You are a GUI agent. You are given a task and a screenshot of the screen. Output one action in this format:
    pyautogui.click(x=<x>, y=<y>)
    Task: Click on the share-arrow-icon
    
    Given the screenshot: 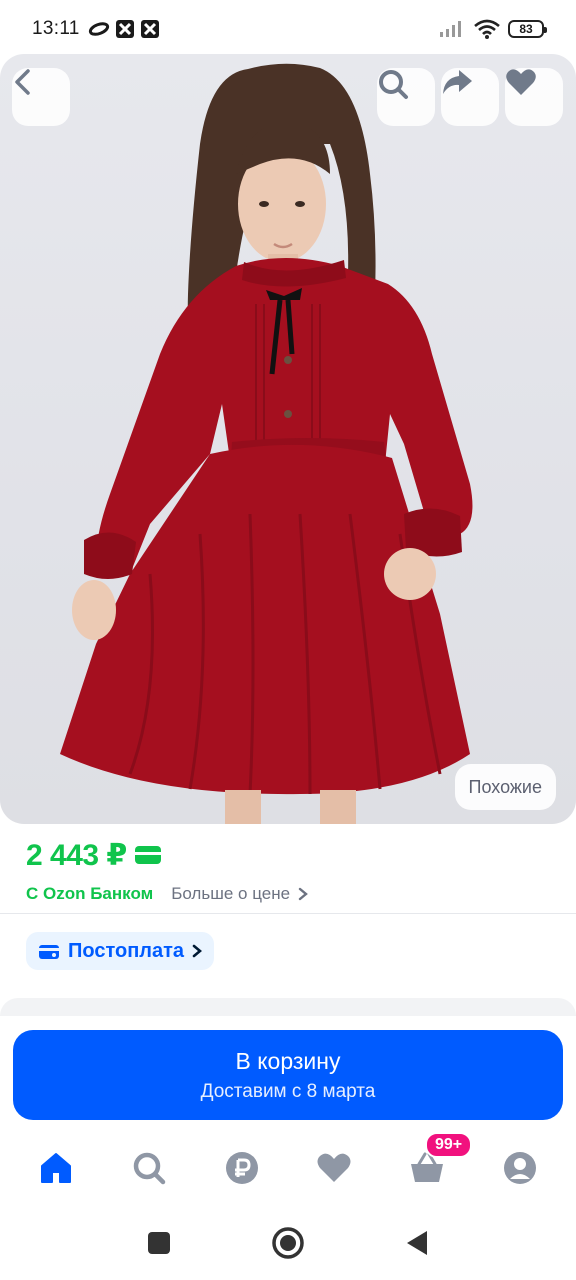 What is the action you would take?
    pyautogui.click(x=457, y=82)
    